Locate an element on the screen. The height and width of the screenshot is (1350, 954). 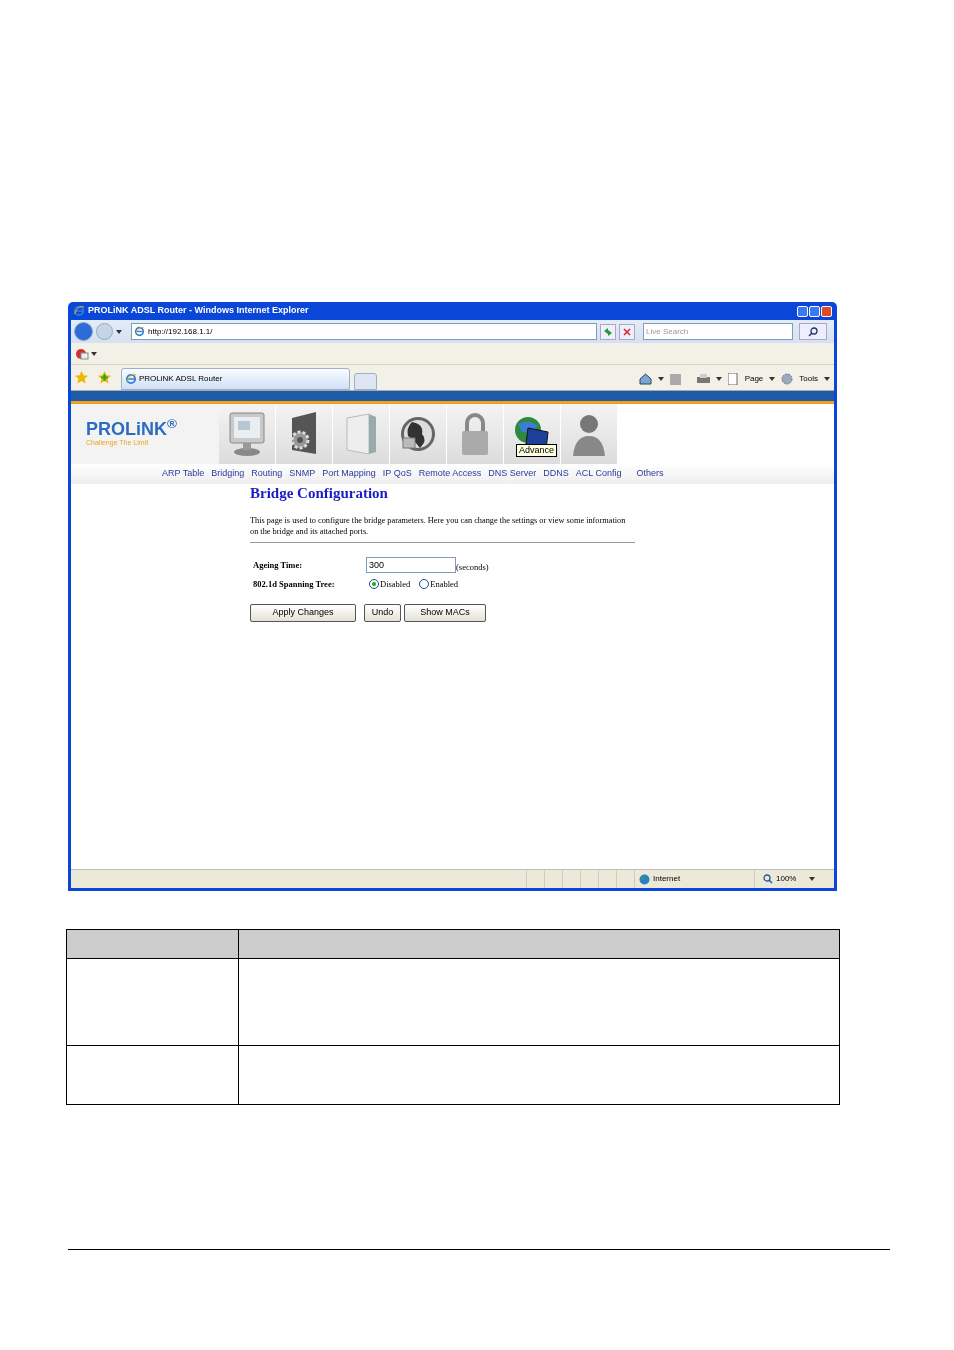
favorites-star-icon is located at coordinates (81, 377).